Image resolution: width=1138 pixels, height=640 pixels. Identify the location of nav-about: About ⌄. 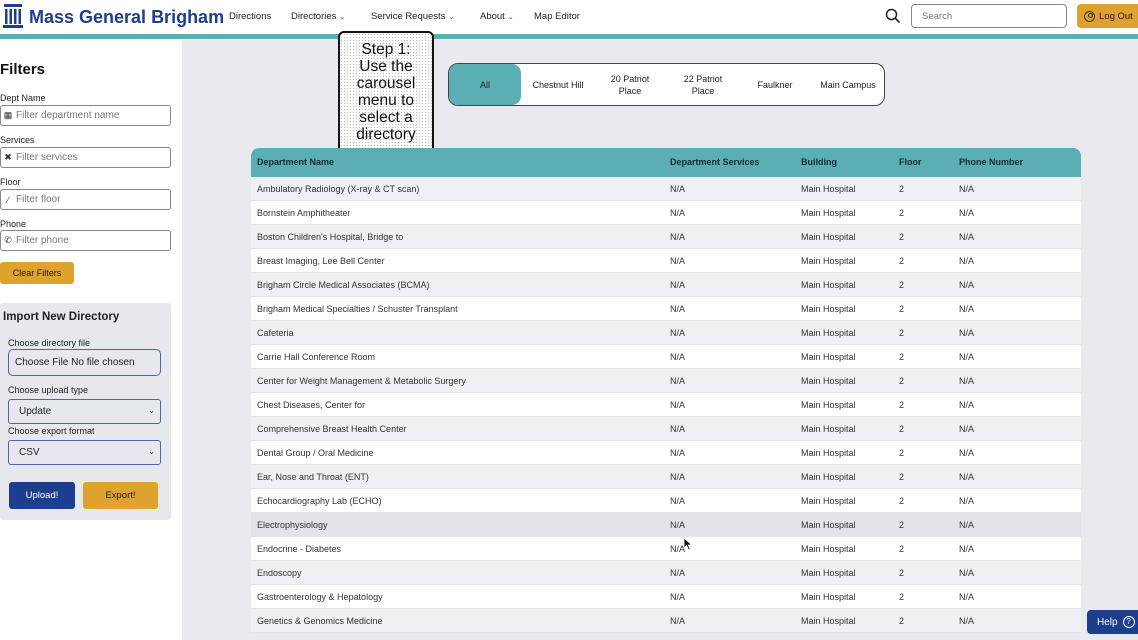
(497, 16).